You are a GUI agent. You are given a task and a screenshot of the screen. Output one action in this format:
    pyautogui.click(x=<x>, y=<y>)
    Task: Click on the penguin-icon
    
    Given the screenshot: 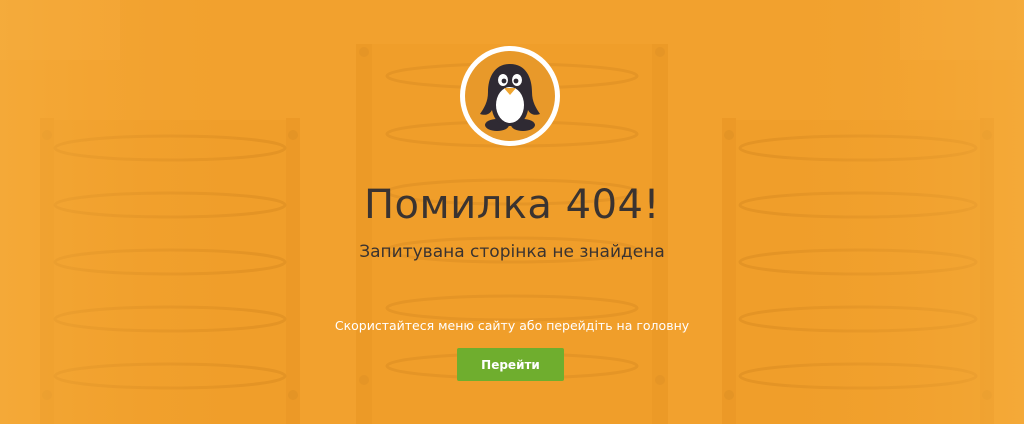 What is the action you would take?
    pyautogui.click(x=510, y=96)
    